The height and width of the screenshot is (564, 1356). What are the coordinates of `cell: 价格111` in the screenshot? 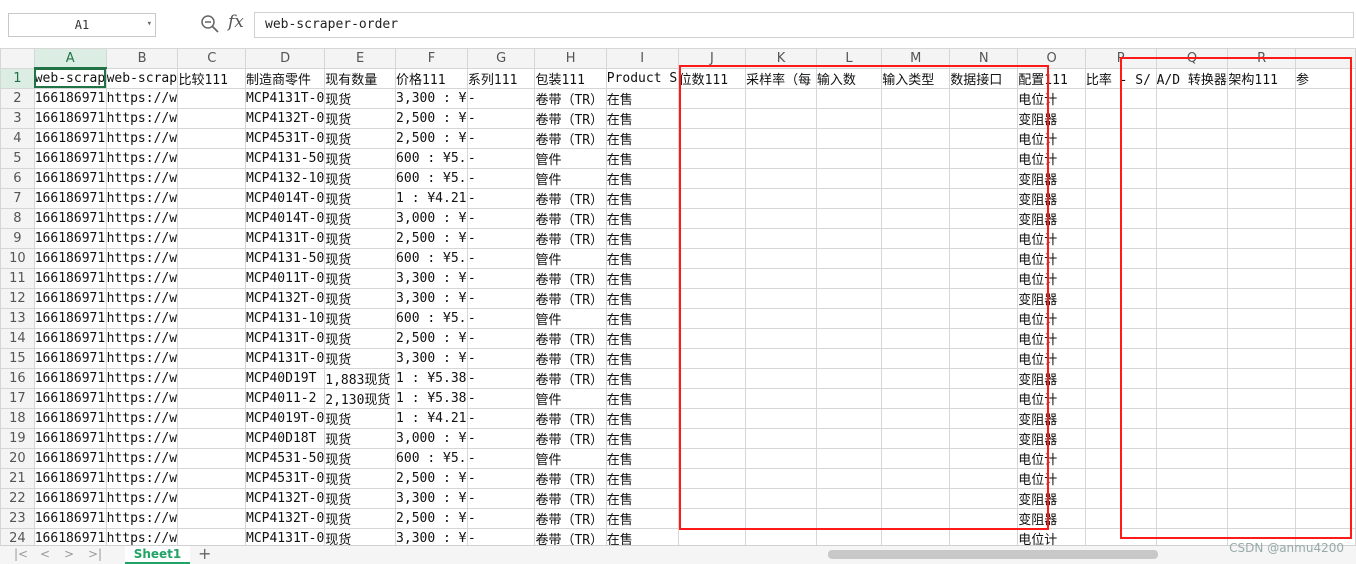 It's located at (431, 78).